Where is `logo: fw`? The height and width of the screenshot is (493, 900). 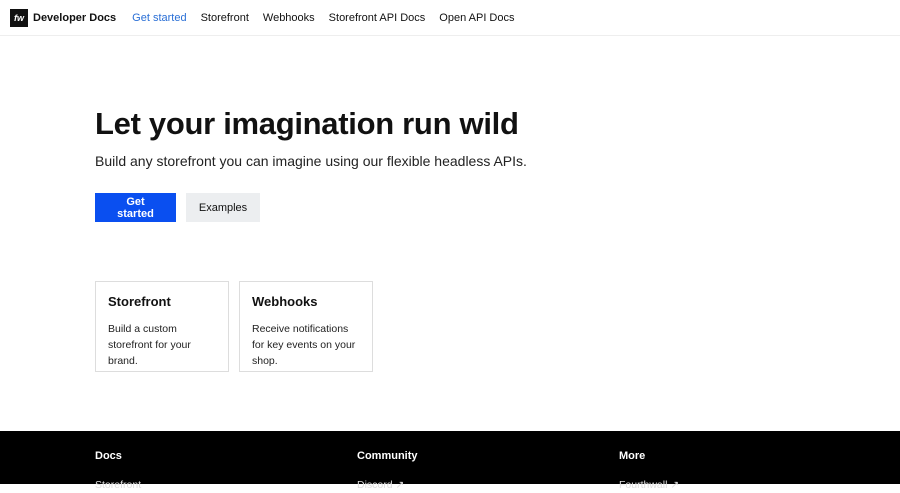
logo: fw is located at coordinates (19, 17).